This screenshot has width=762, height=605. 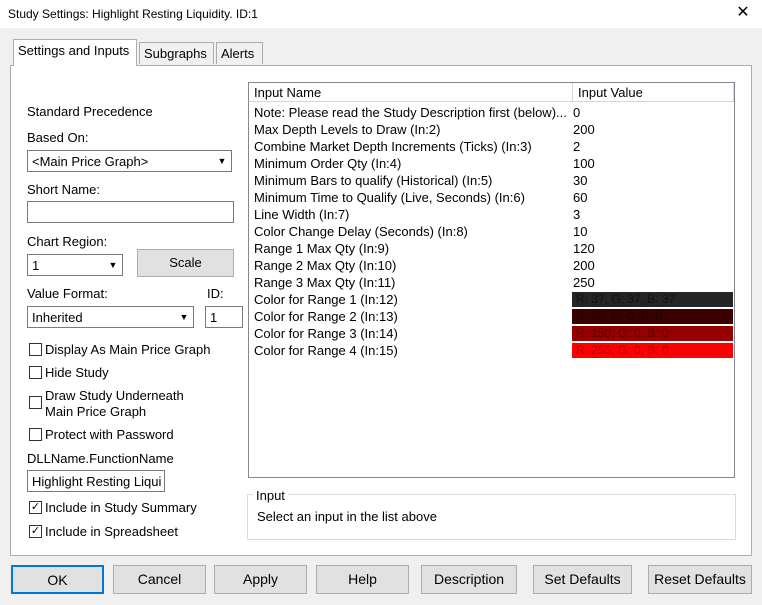 I want to click on chart-region-label: Chart Region:, so click(x=67, y=241).